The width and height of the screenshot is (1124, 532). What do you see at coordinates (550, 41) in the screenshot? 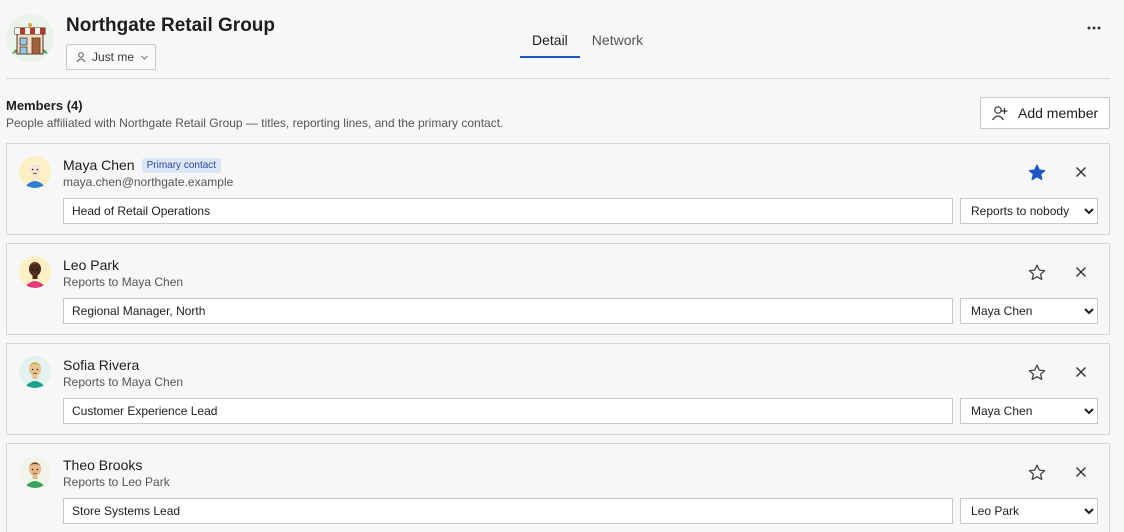
I see `tab-detail: Detail` at bounding box center [550, 41].